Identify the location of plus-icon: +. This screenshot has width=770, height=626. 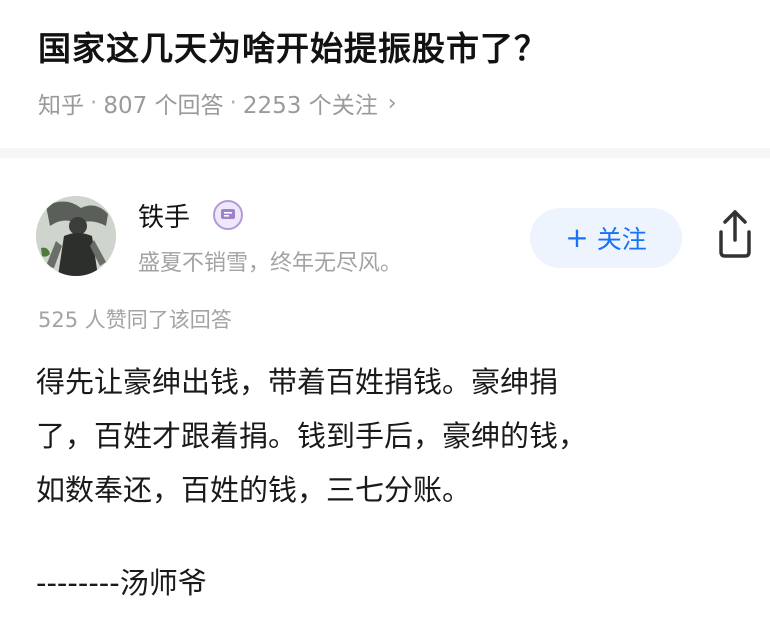
(577, 237).